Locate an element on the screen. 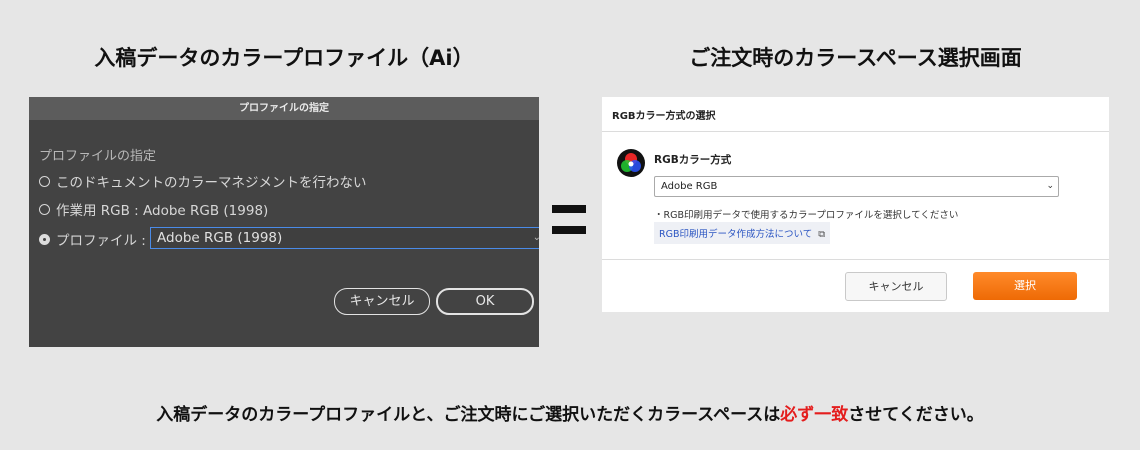 The width and height of the screenshot is (1140, 450). option-profile: プロファイル : is located at coordinates (92, 239).